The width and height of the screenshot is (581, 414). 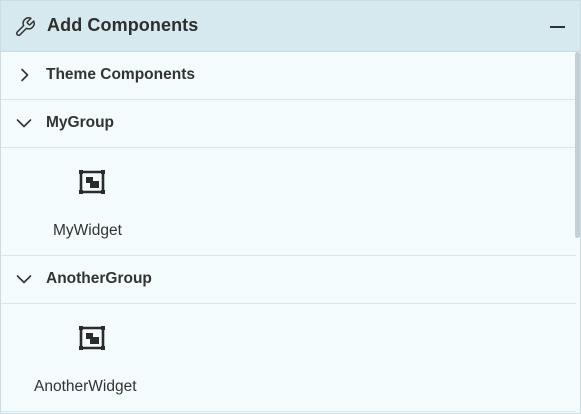 I want to click on scrollbar-thumb, so click(x=577, y=145).